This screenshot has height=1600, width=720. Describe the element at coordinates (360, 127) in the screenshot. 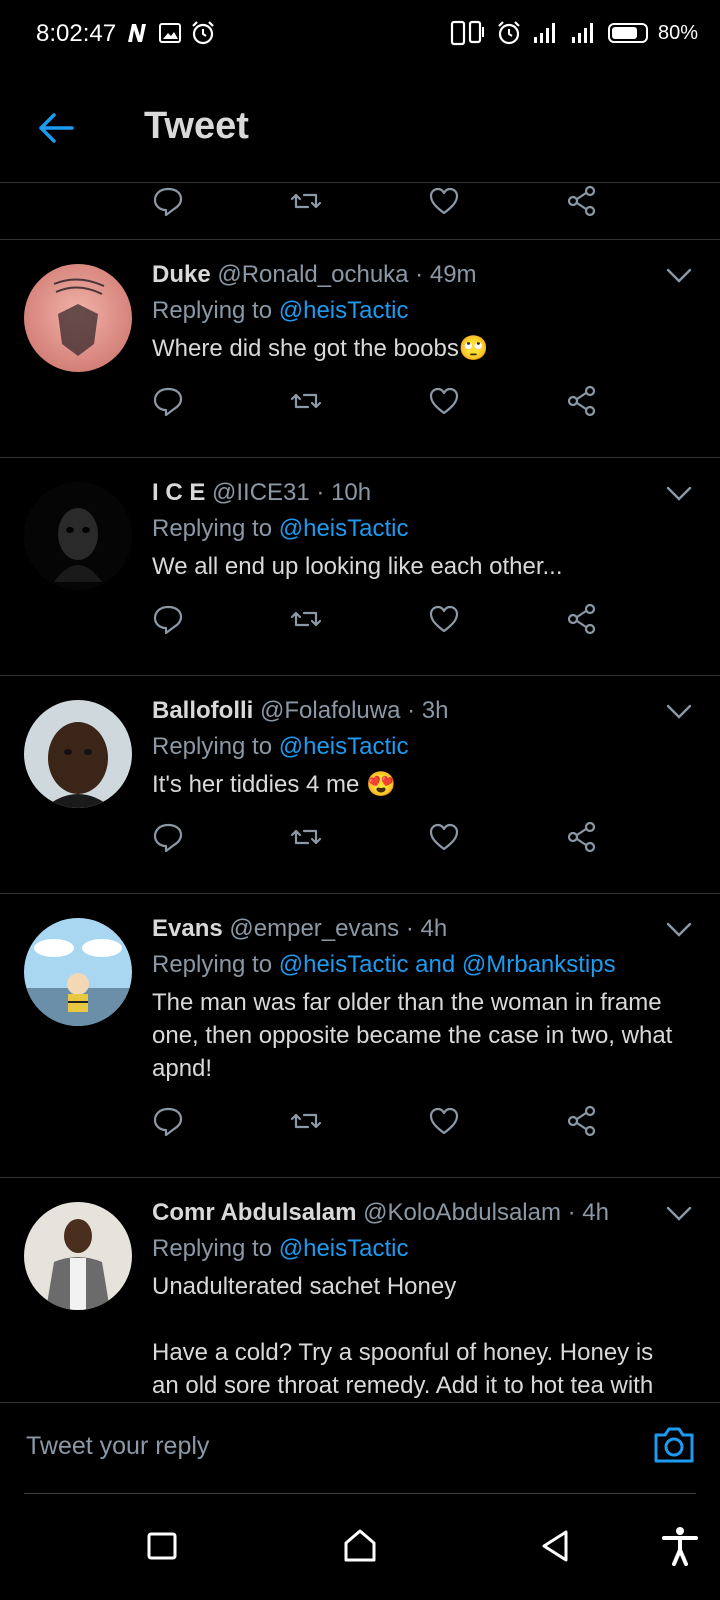

I see `app-bar: Tweet` at that location.